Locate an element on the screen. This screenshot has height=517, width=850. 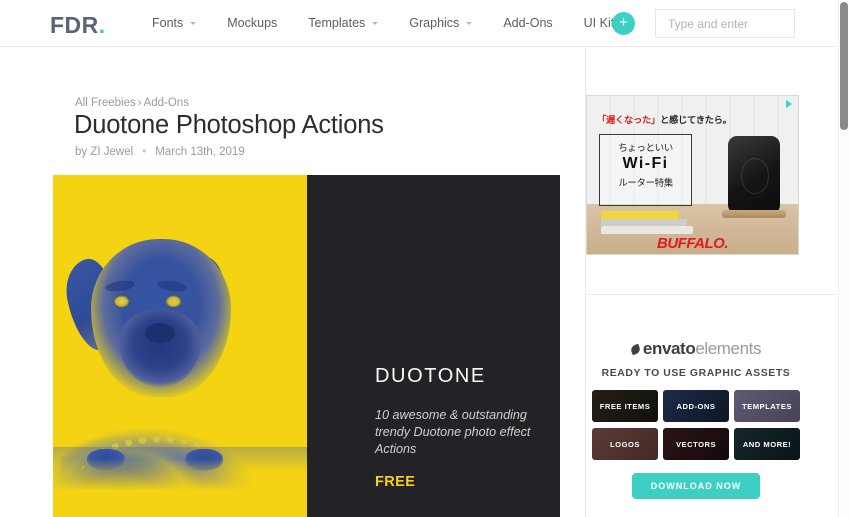
dog-nose is located at coordinates (160, 333).